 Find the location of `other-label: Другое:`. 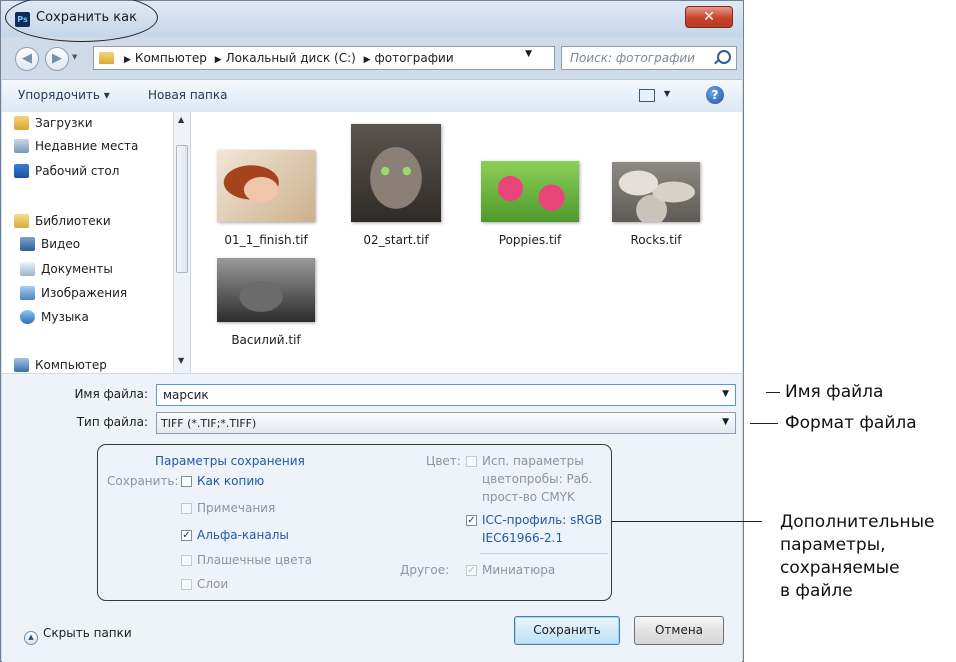

other-label: Другое: is located at coordinates (425, 570).